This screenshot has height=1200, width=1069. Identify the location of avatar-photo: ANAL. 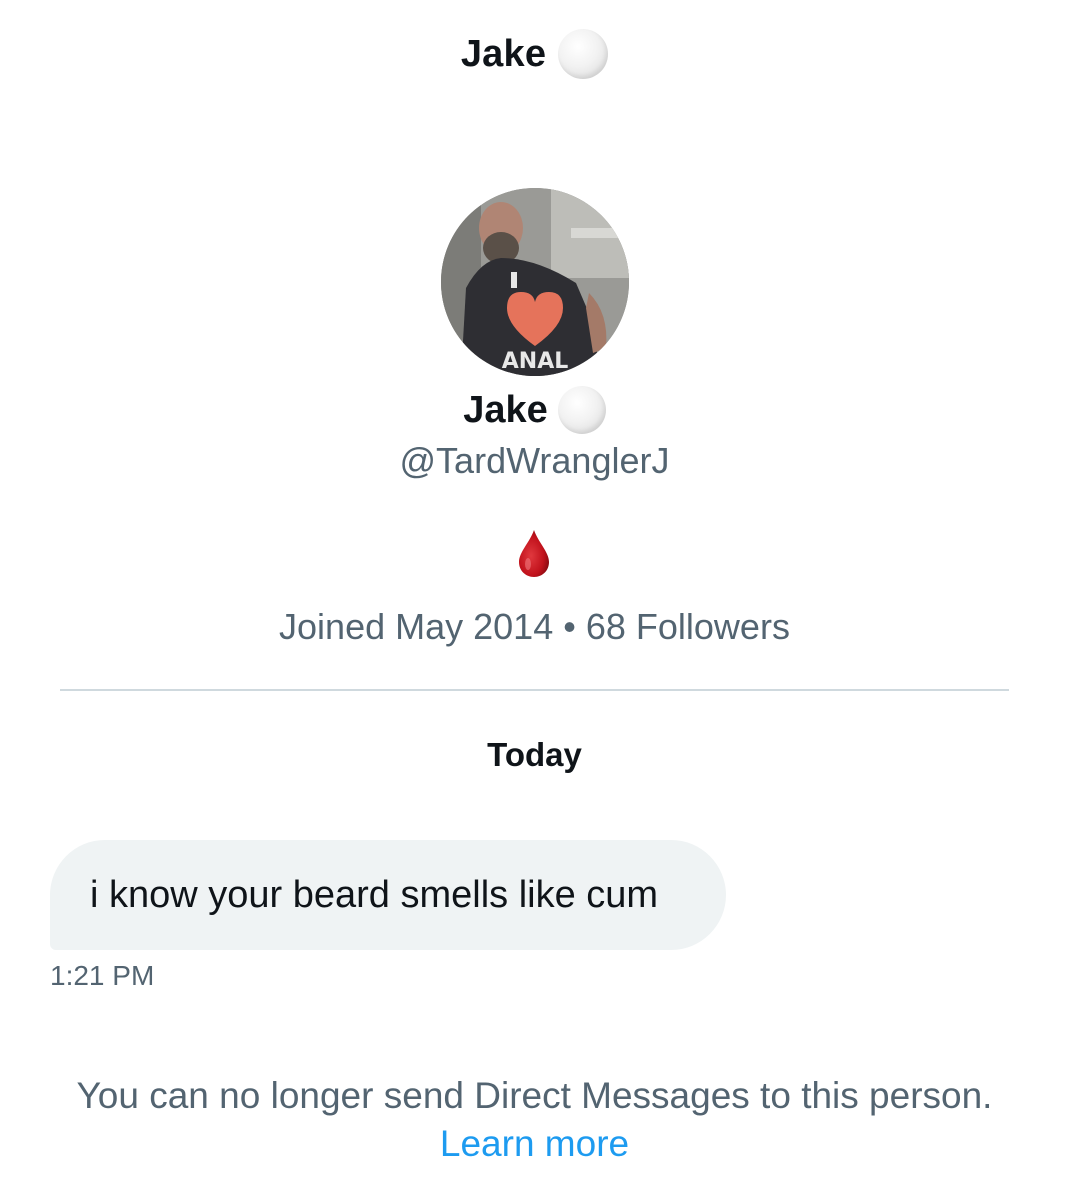
(535, 282).